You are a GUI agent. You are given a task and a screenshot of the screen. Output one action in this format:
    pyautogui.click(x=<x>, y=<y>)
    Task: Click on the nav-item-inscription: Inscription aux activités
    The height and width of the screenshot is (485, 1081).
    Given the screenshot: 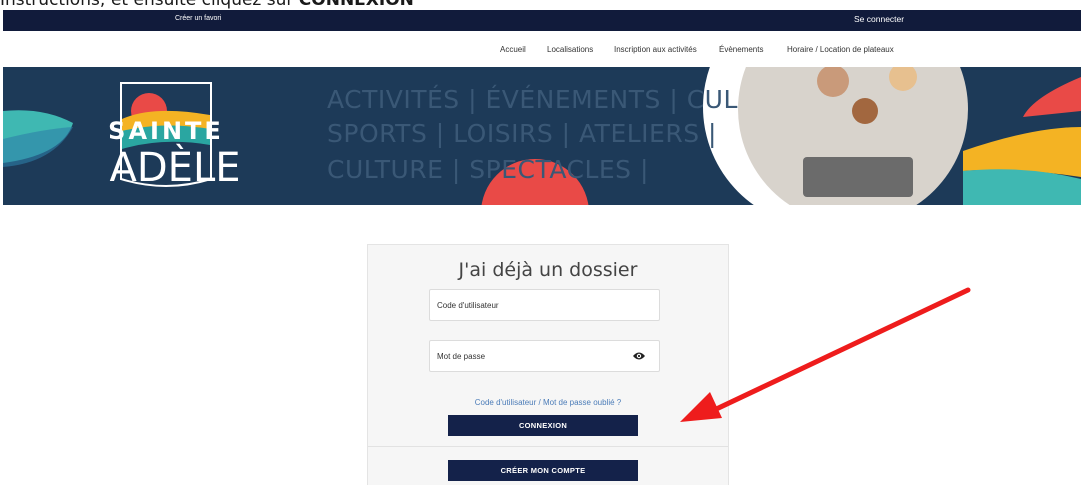 What is the action you would take?
    pyautogui.click(x=655, y=49)
    